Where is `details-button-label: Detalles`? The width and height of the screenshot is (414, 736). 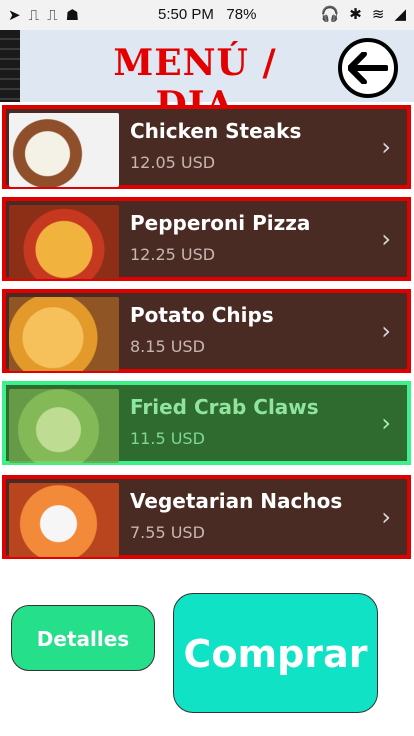
details-button-label: Detalles is located at coordinates (83, 639).